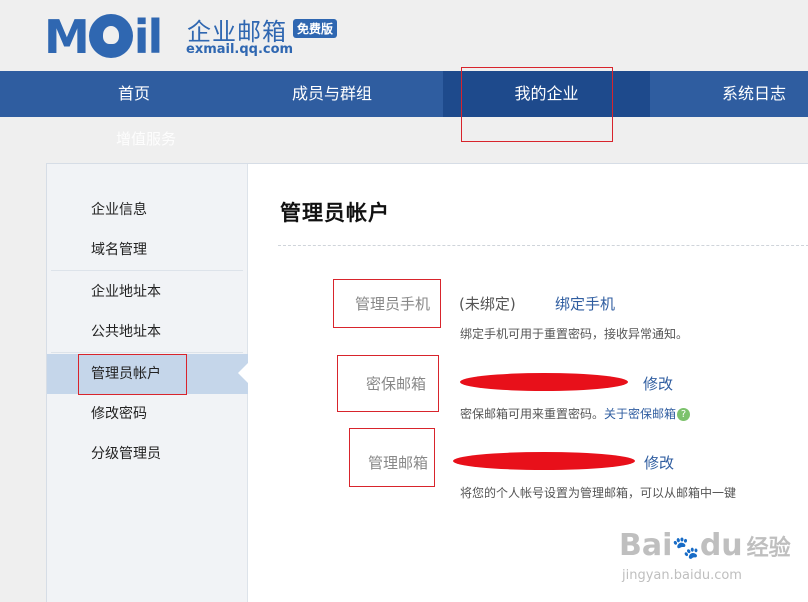 The height and width of the screenshot is (602, 808). What do you see at coordinates (147, 250) in the screenshot?
I see `sidebar-item-domain: 域名管理` at bounding box center [147, 250].